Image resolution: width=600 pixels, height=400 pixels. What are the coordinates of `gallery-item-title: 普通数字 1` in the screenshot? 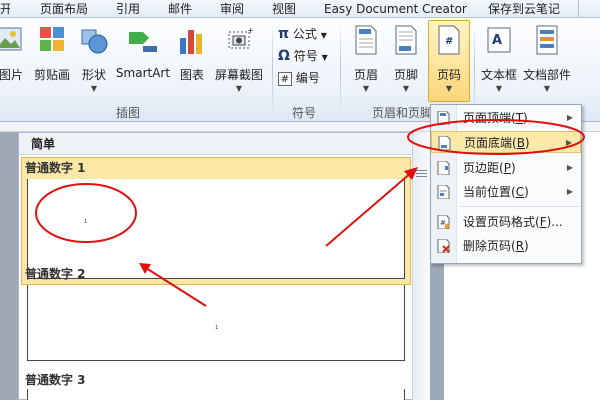 It's located at (55, 168).